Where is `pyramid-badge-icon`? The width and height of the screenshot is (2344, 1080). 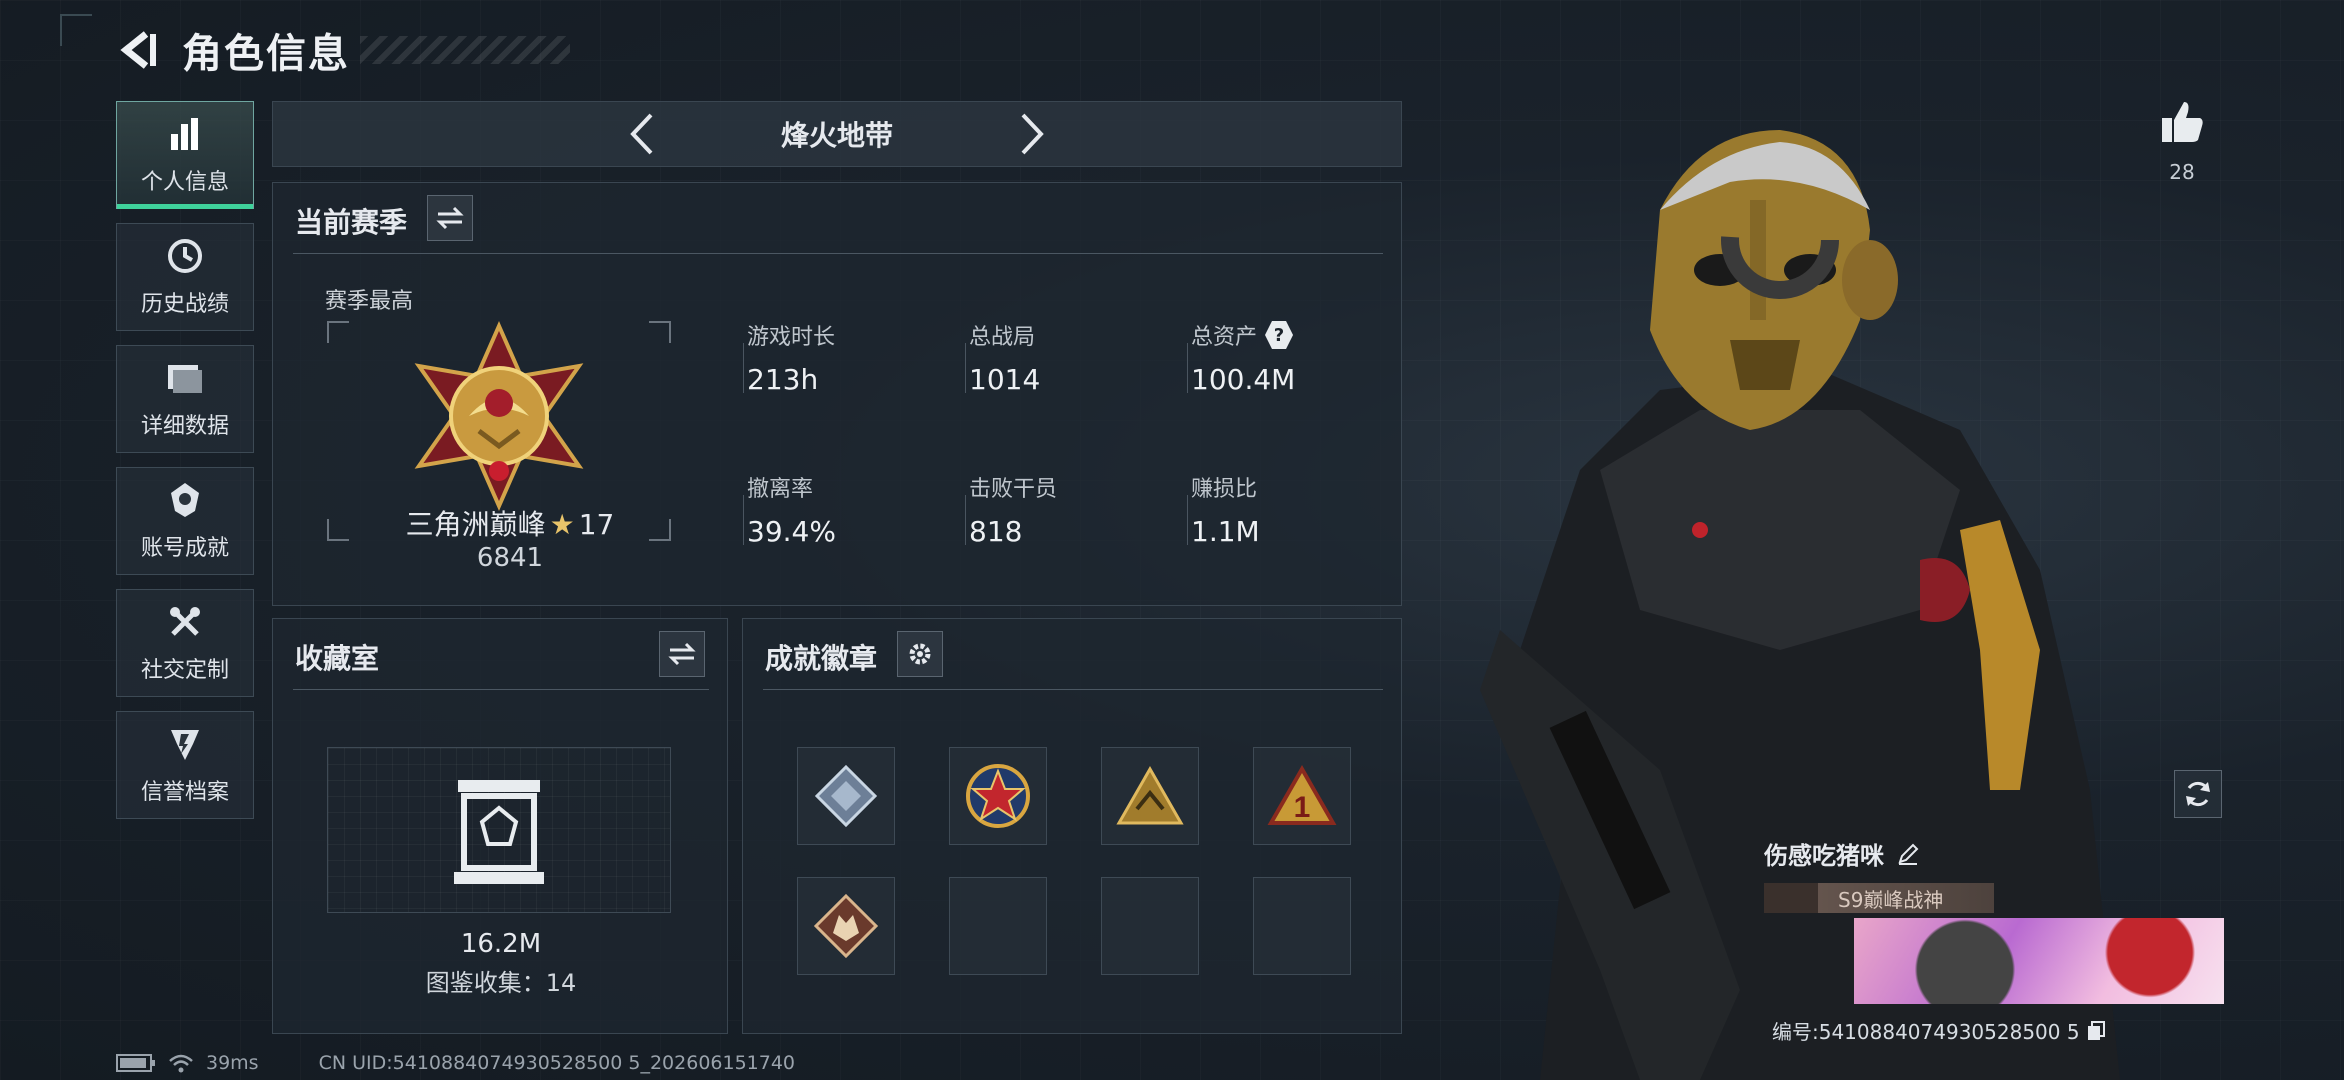 pyramid-badge-icon is located at coordinates (1150, 795).